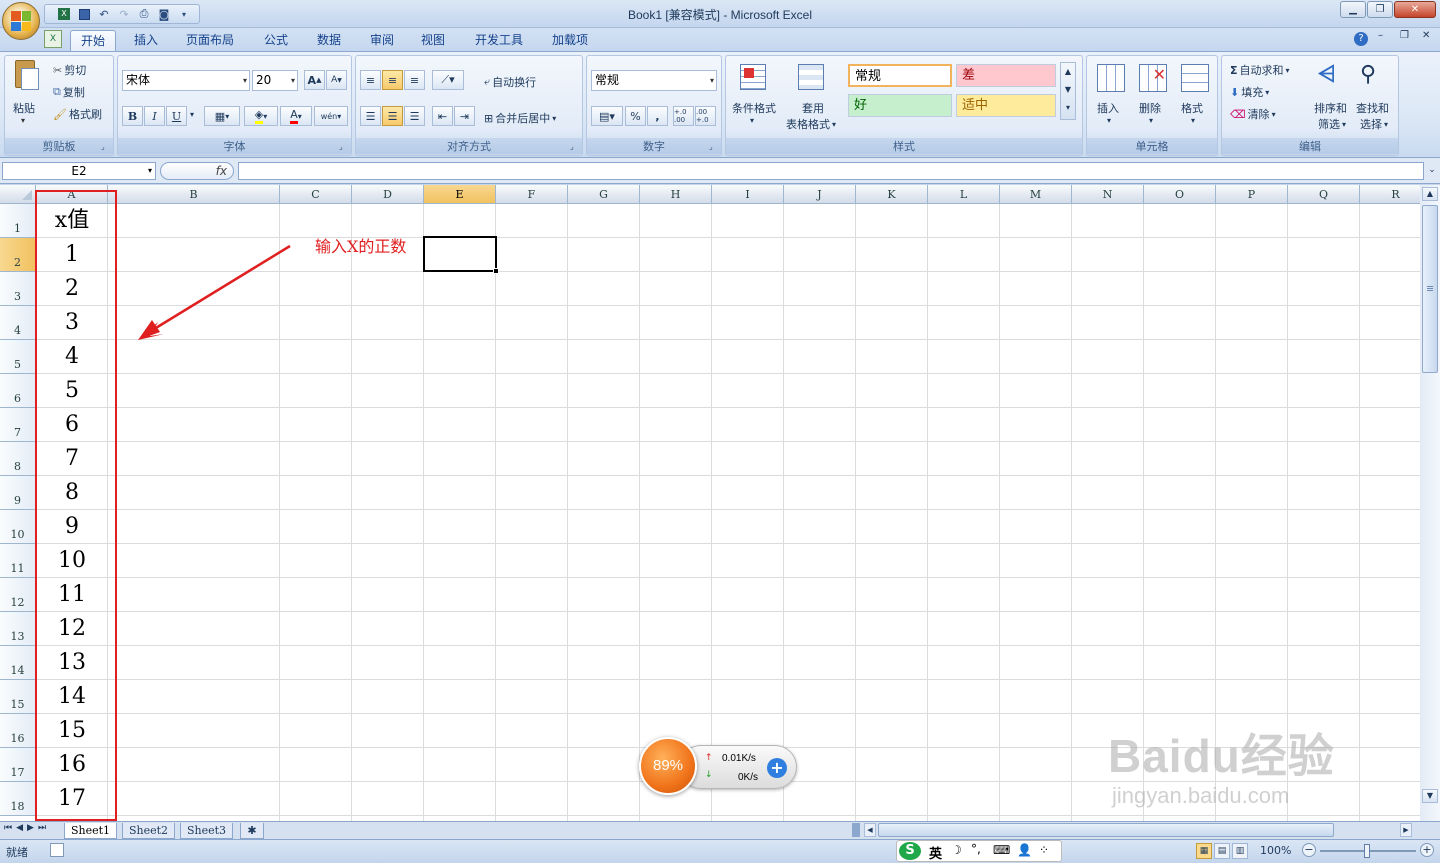  Describe the element at coordinates (1108, 108) in the screenshot. I see `insert-cells-button: 插入` at that location.